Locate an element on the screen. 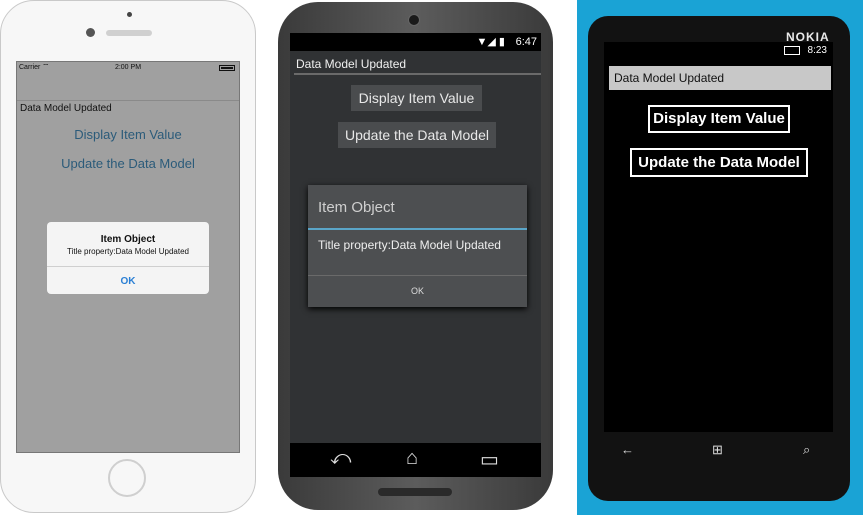 The width and height of the screenshot is (863, 515). android-nav-bar: ⤺ ⌂ ▭ is located at coordinates (415, 460).